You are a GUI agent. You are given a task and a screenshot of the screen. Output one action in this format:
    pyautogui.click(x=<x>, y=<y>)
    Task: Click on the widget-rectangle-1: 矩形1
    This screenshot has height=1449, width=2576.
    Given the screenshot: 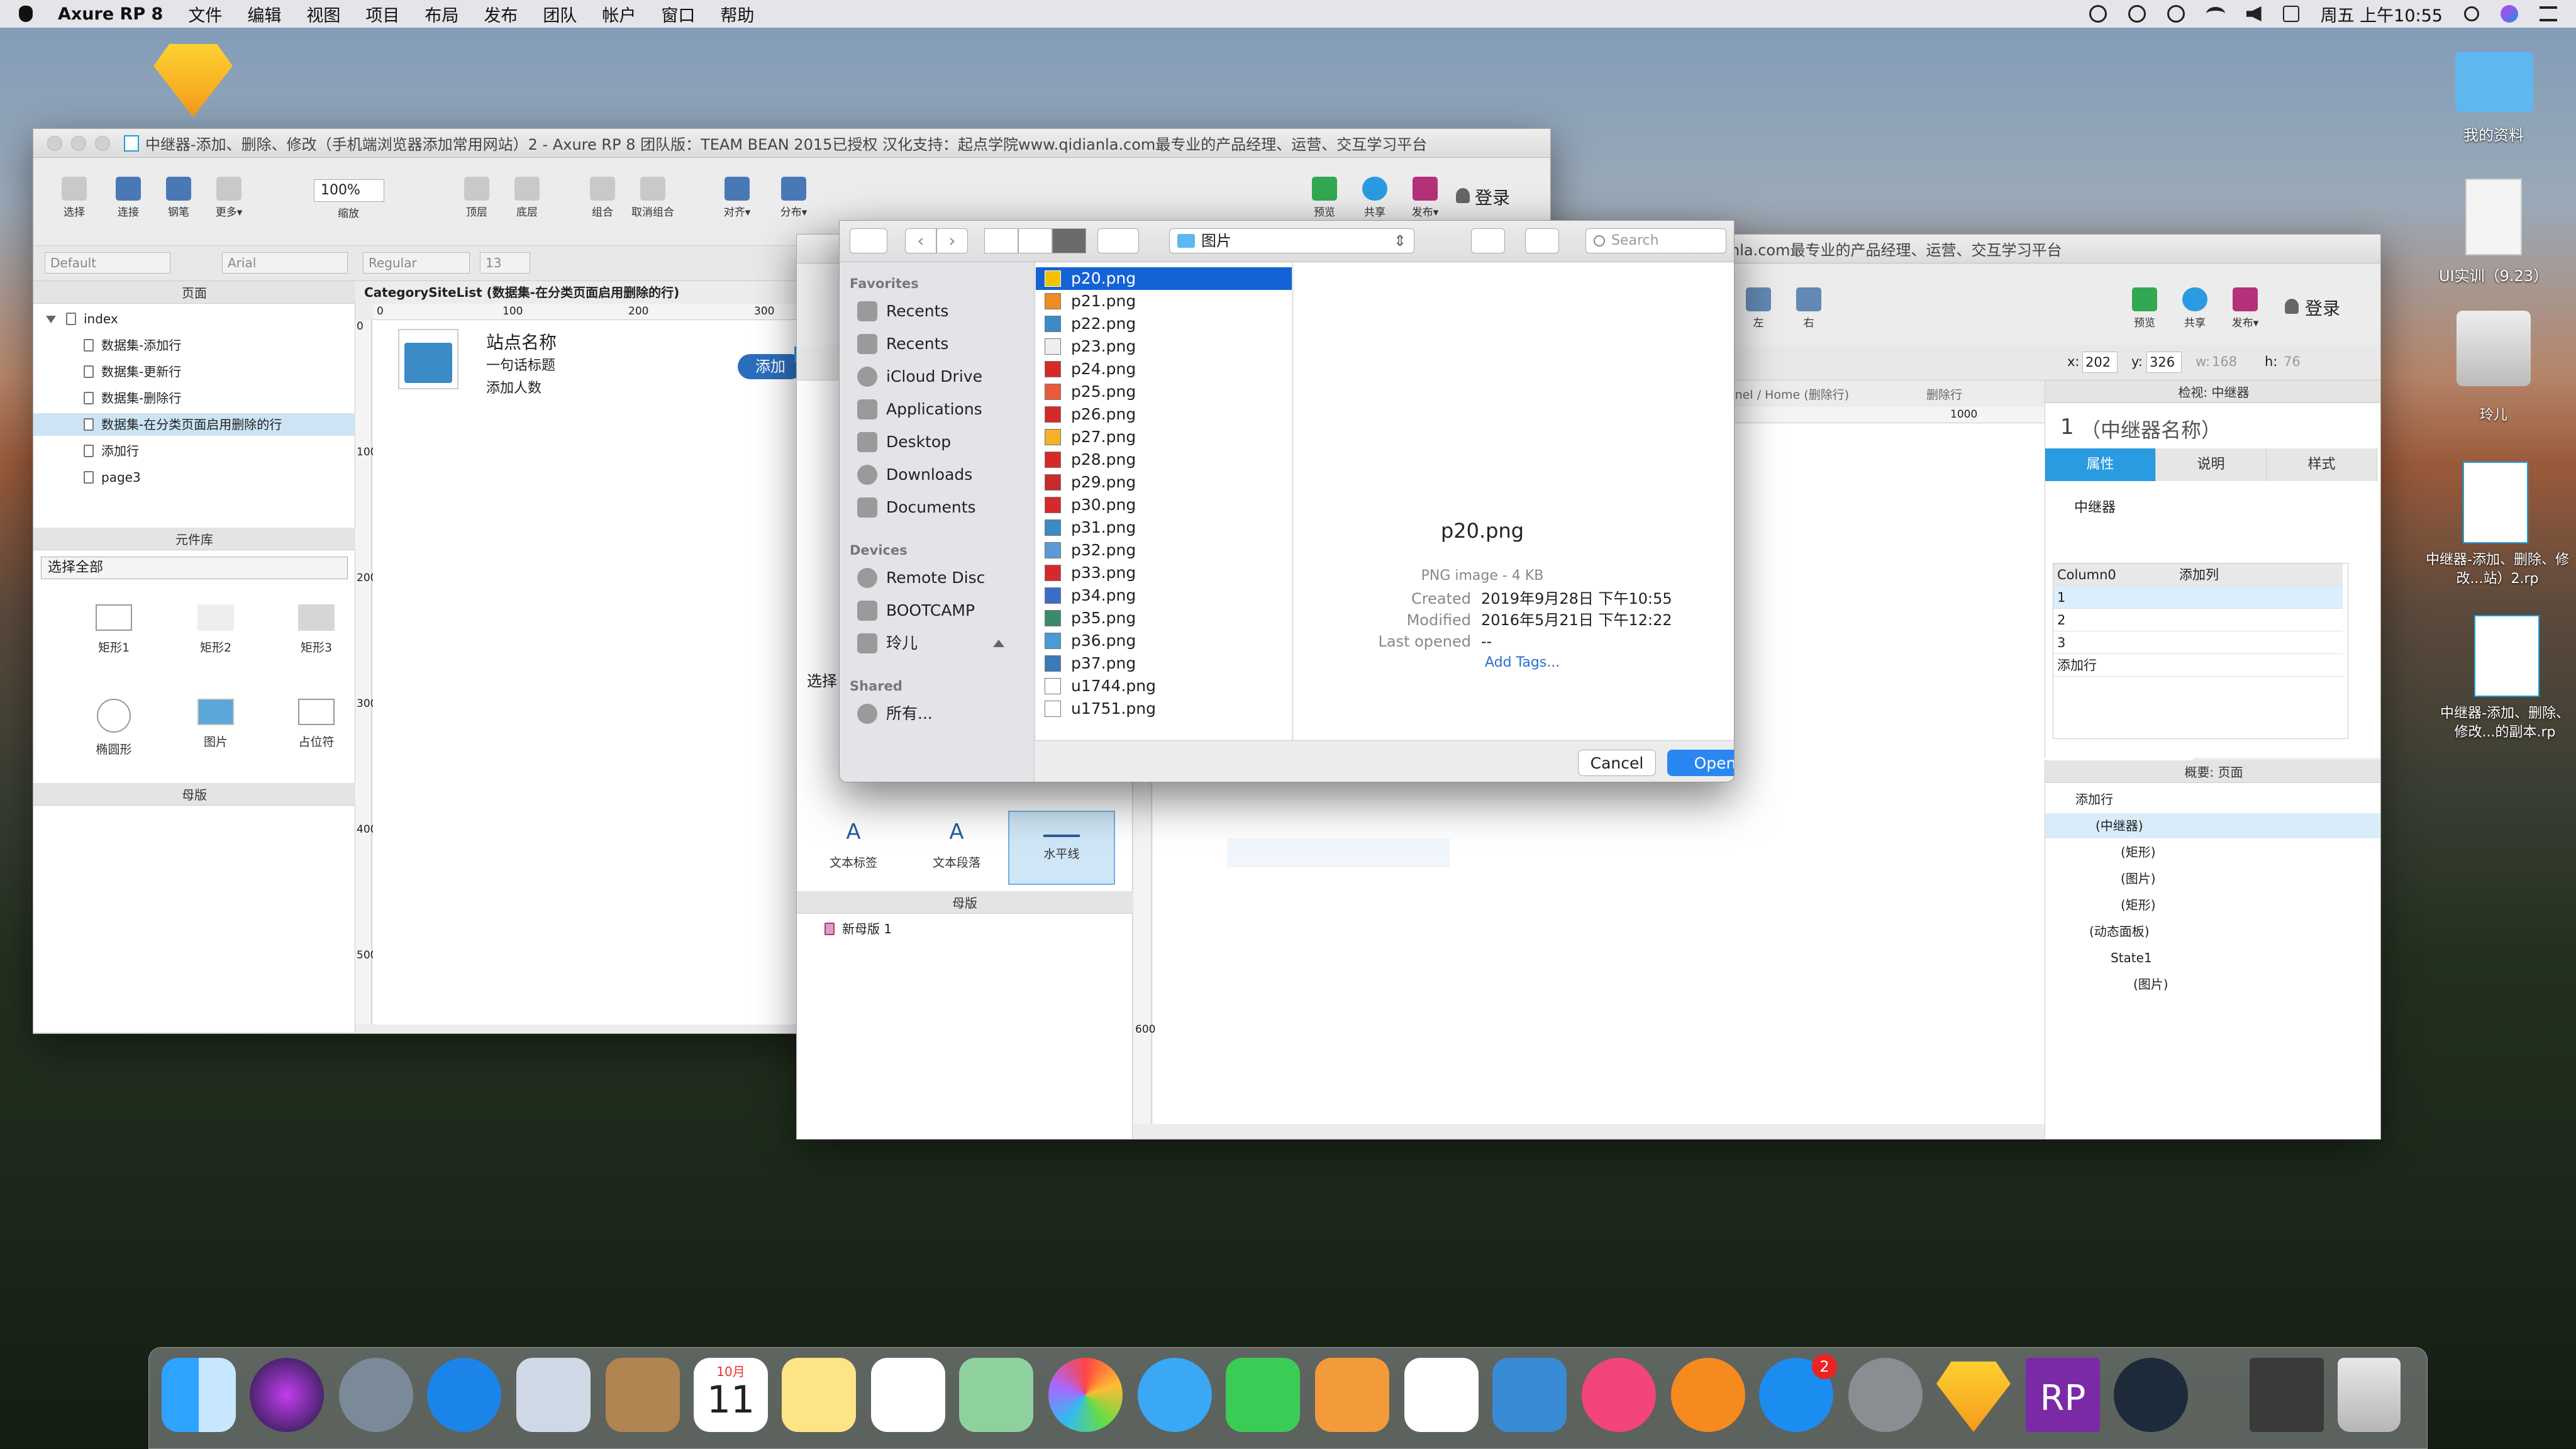 What is the action you would take?
    pyautogui.click(x=113, y=629)
    